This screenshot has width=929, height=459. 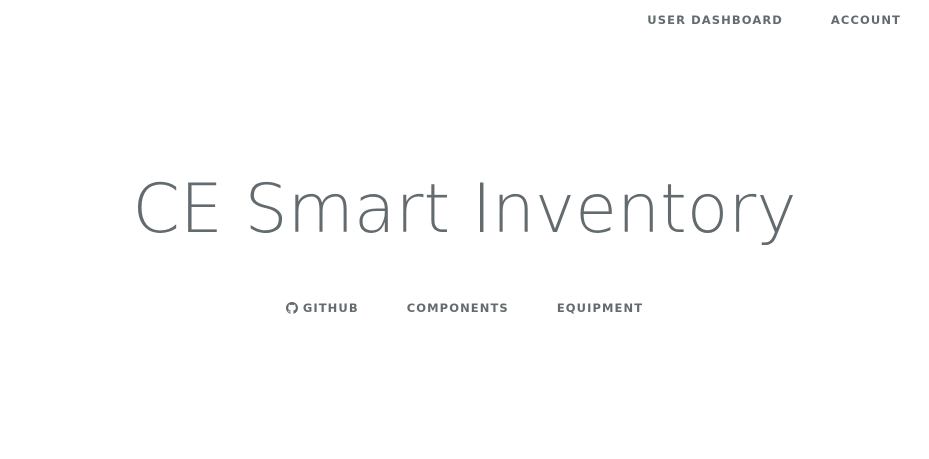 I want to click on github-label: GITHUB, so click(x=330, y=308).